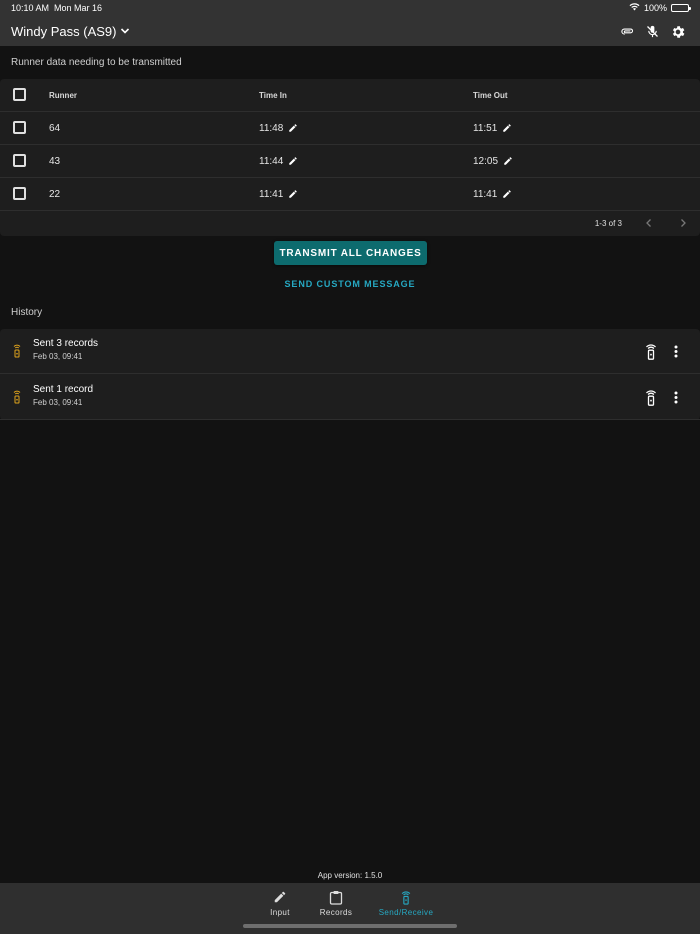  I want to click on app-bar-actions, so click(652, 31).